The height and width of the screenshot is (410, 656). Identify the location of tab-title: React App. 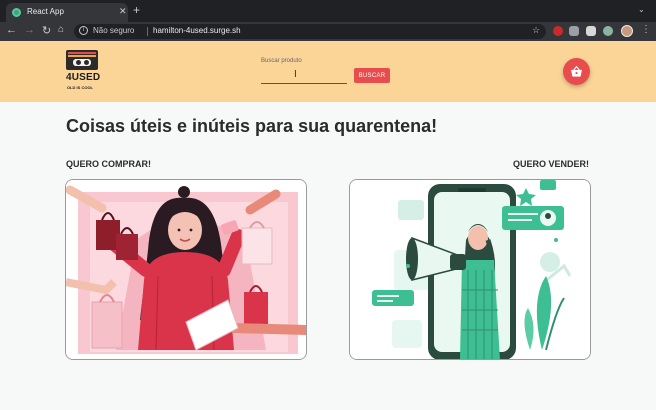
(45, 11).